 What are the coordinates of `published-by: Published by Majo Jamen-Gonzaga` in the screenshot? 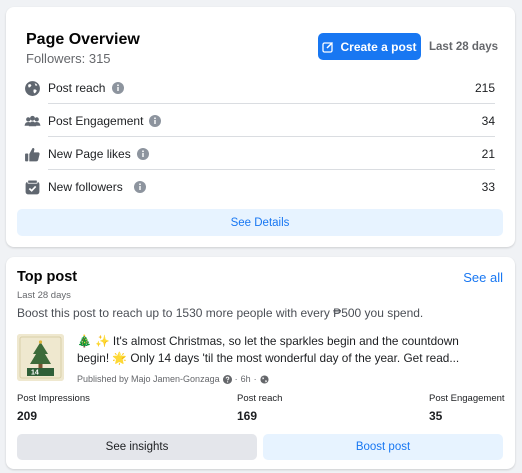 It's located at (148, 379).